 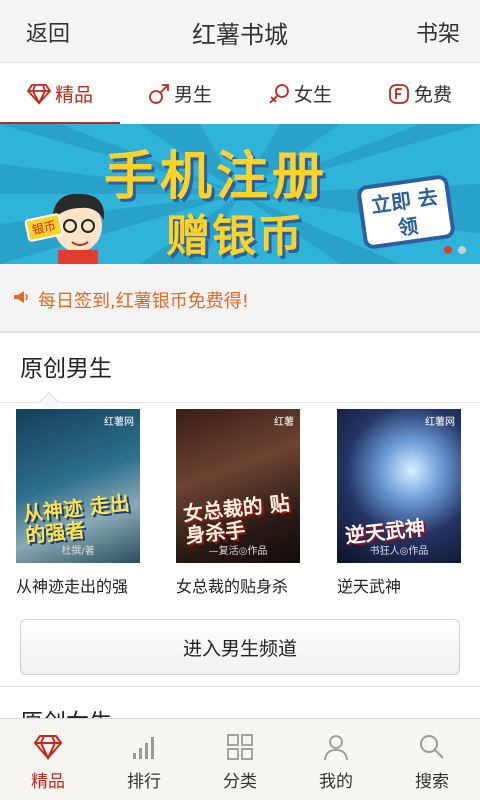 I want to click on top-bar: 返回 红薯书城 书架, so click(x=240, y=31).